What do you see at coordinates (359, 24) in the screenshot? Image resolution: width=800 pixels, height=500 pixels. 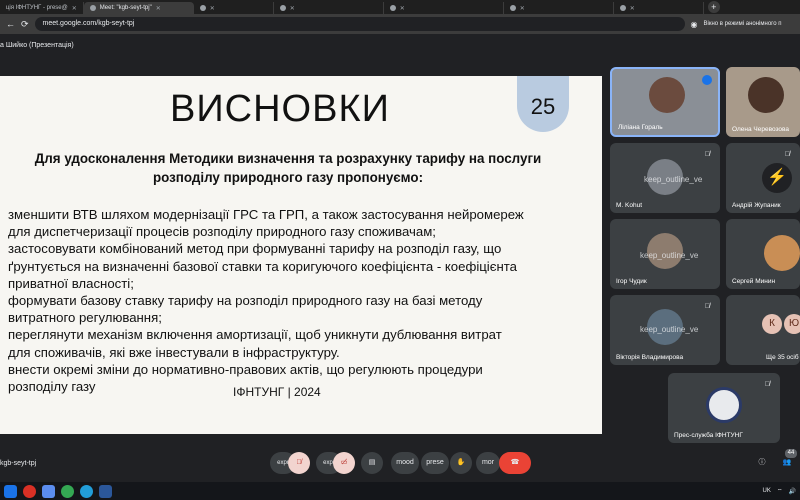 I see `url-input: meet.google.com/kgb-seyt-tpj` at bounding box center [359, 24].